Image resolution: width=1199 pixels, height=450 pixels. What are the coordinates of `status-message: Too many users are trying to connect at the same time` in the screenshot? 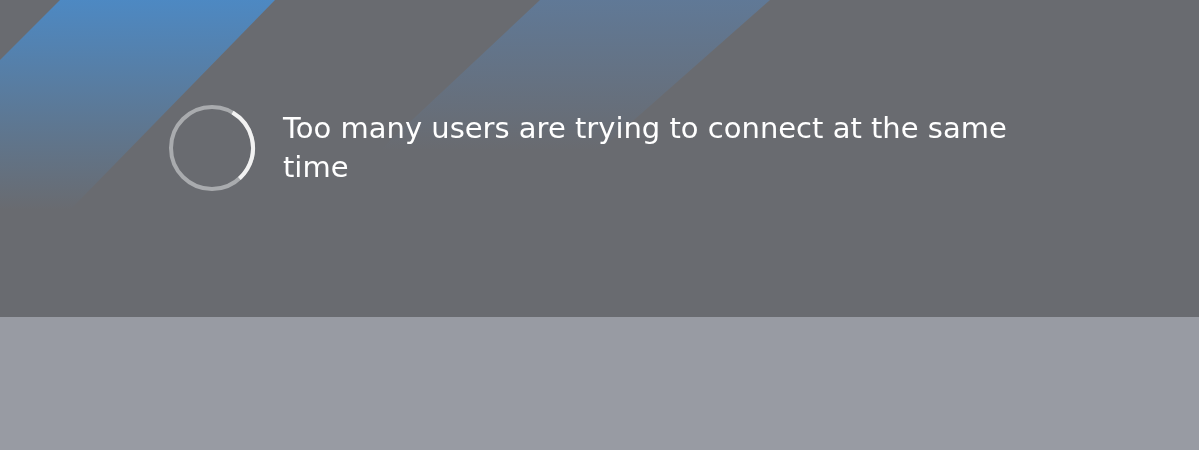 It's located at (645, 148).